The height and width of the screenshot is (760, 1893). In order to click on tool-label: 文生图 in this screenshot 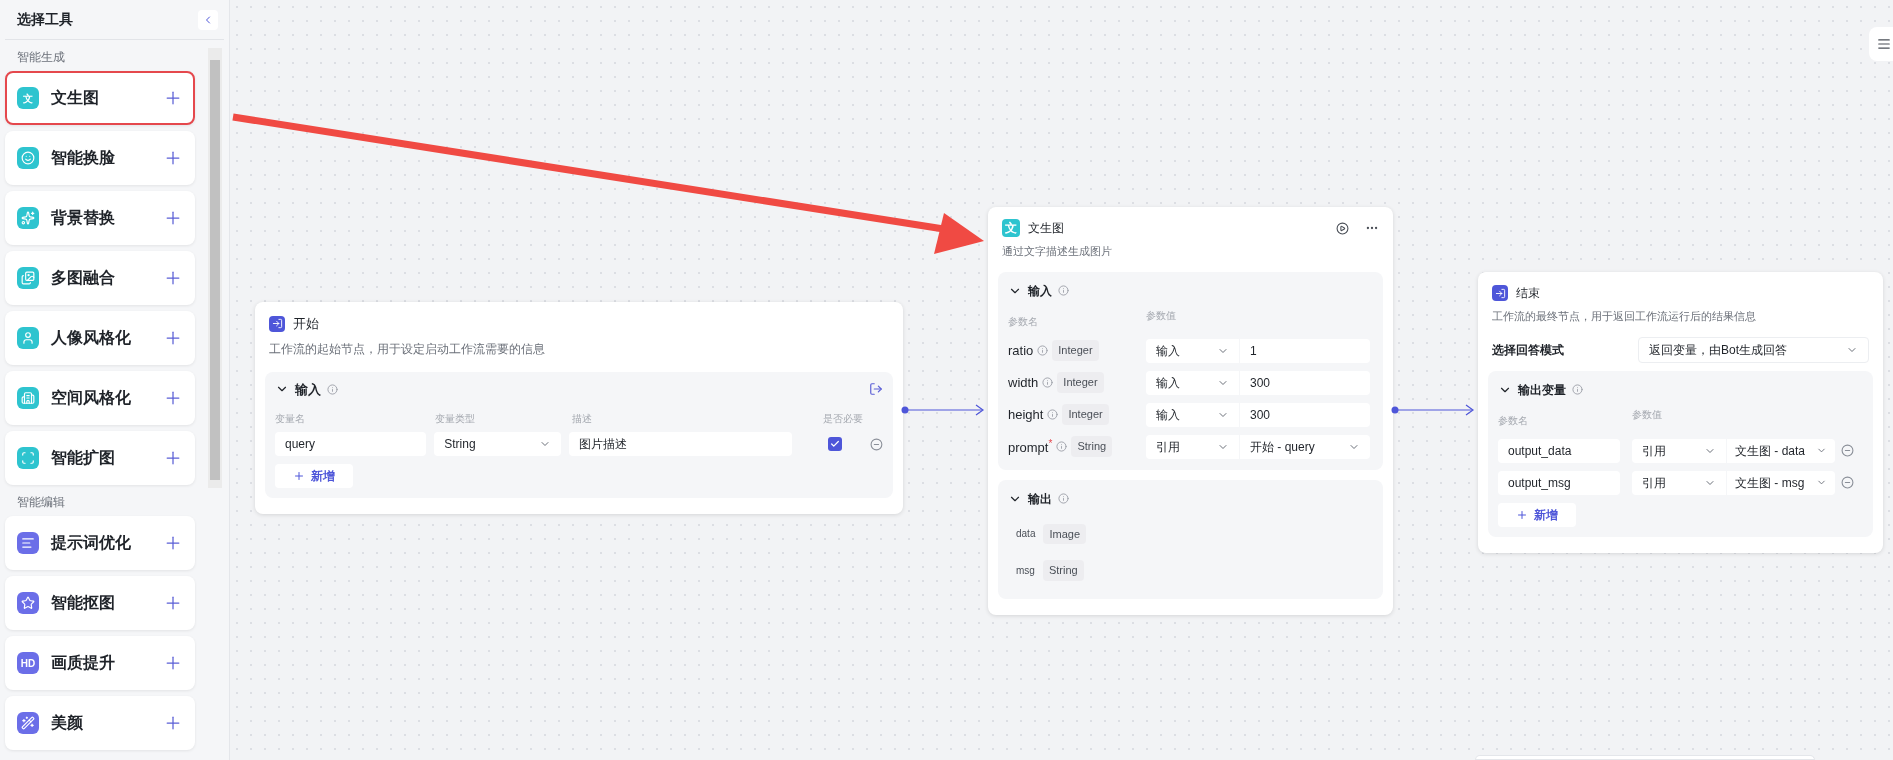, I will do `click(75, 98)`.